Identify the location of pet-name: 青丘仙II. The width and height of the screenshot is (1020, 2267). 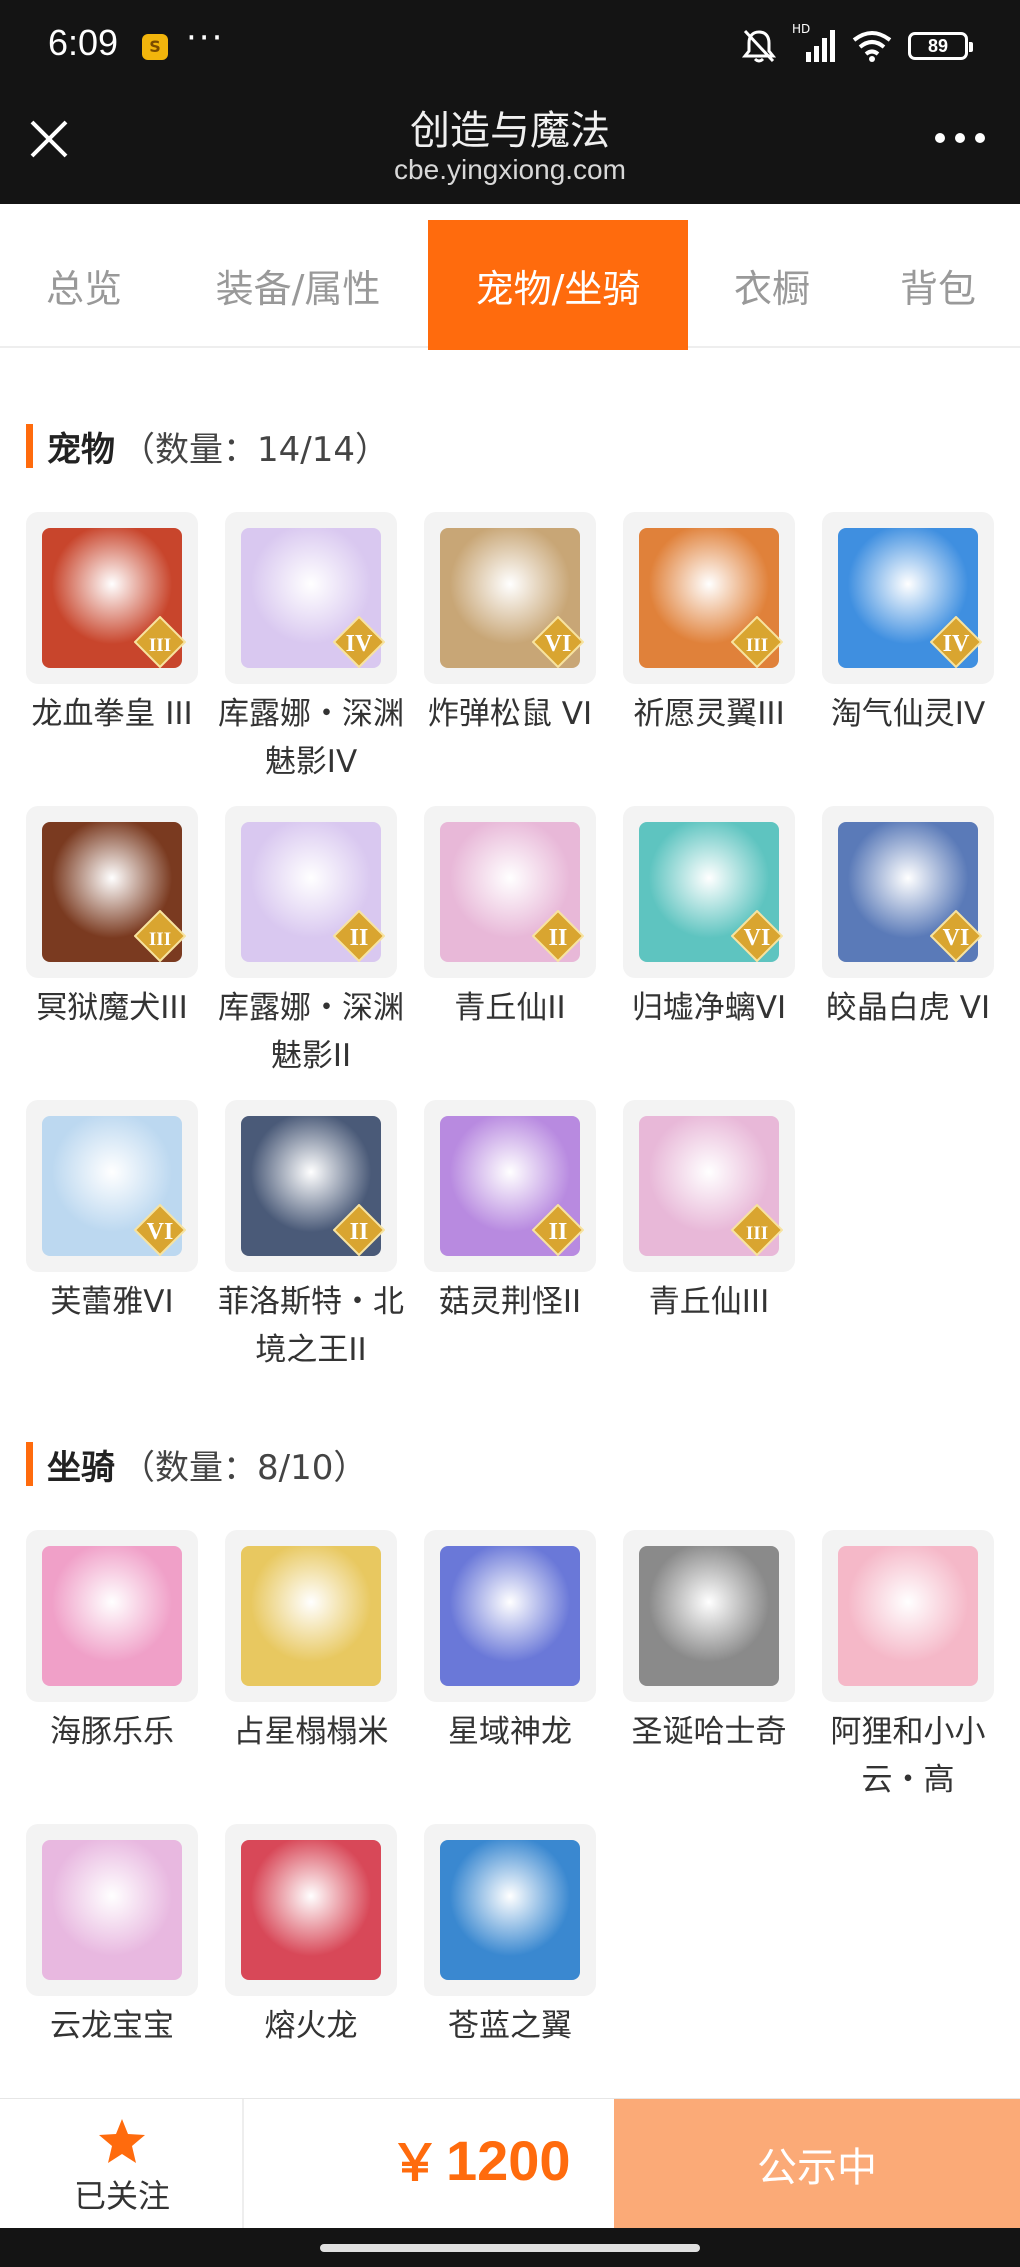
(510, 1008).